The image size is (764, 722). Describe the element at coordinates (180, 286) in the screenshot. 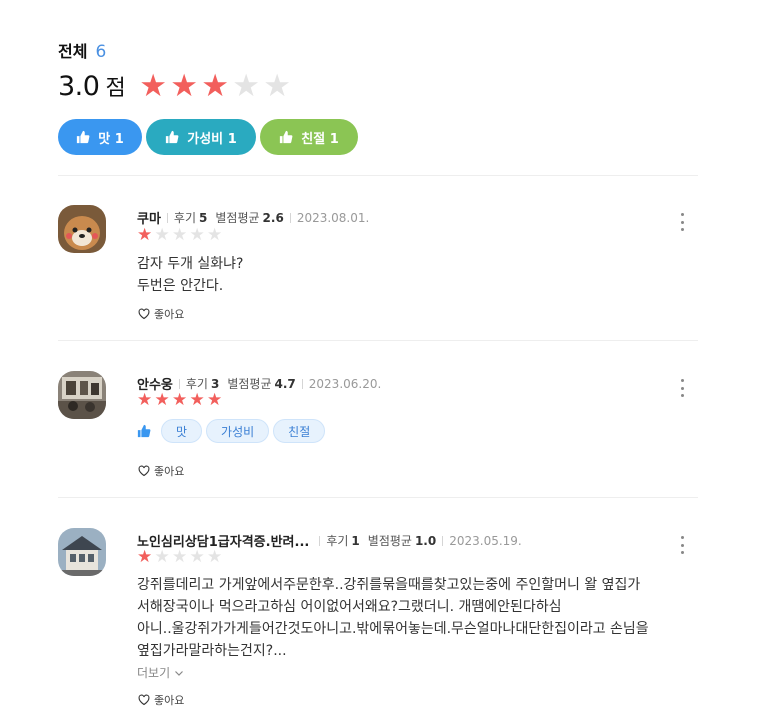

I see `review-text-line: 두번은 안간다.` at that location.